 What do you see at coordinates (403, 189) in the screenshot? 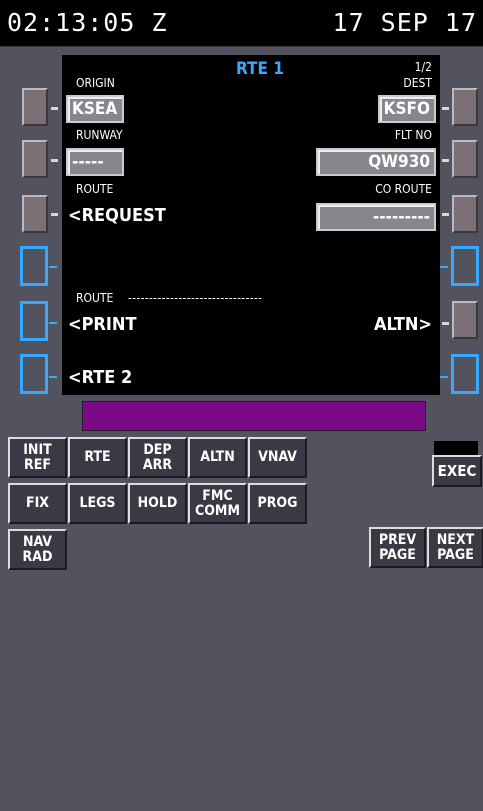
I see `co-route-label: CO ROUTE` at bounding box center [403, 189].